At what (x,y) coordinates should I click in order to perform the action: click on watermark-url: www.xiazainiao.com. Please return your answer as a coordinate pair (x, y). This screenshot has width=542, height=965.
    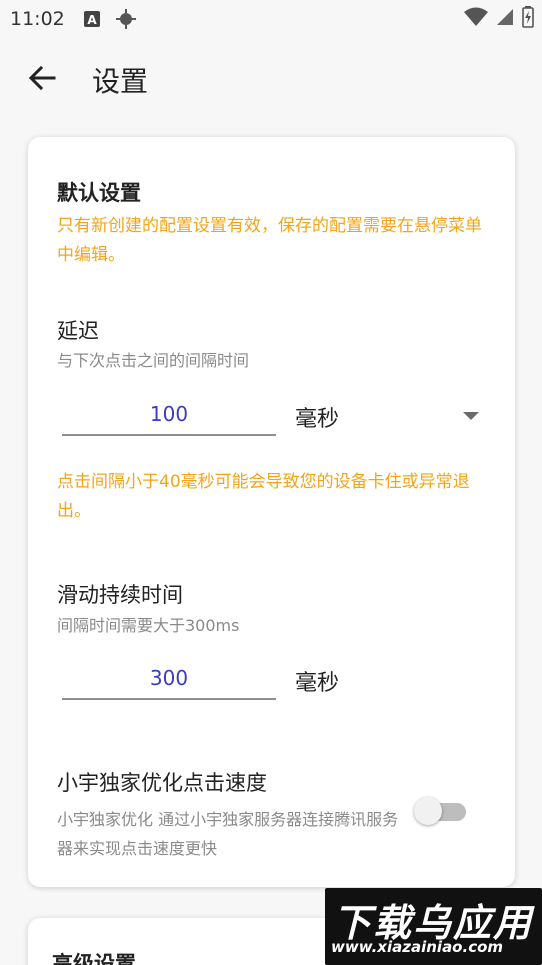
    Looking at the image, I should click on (417, 947).